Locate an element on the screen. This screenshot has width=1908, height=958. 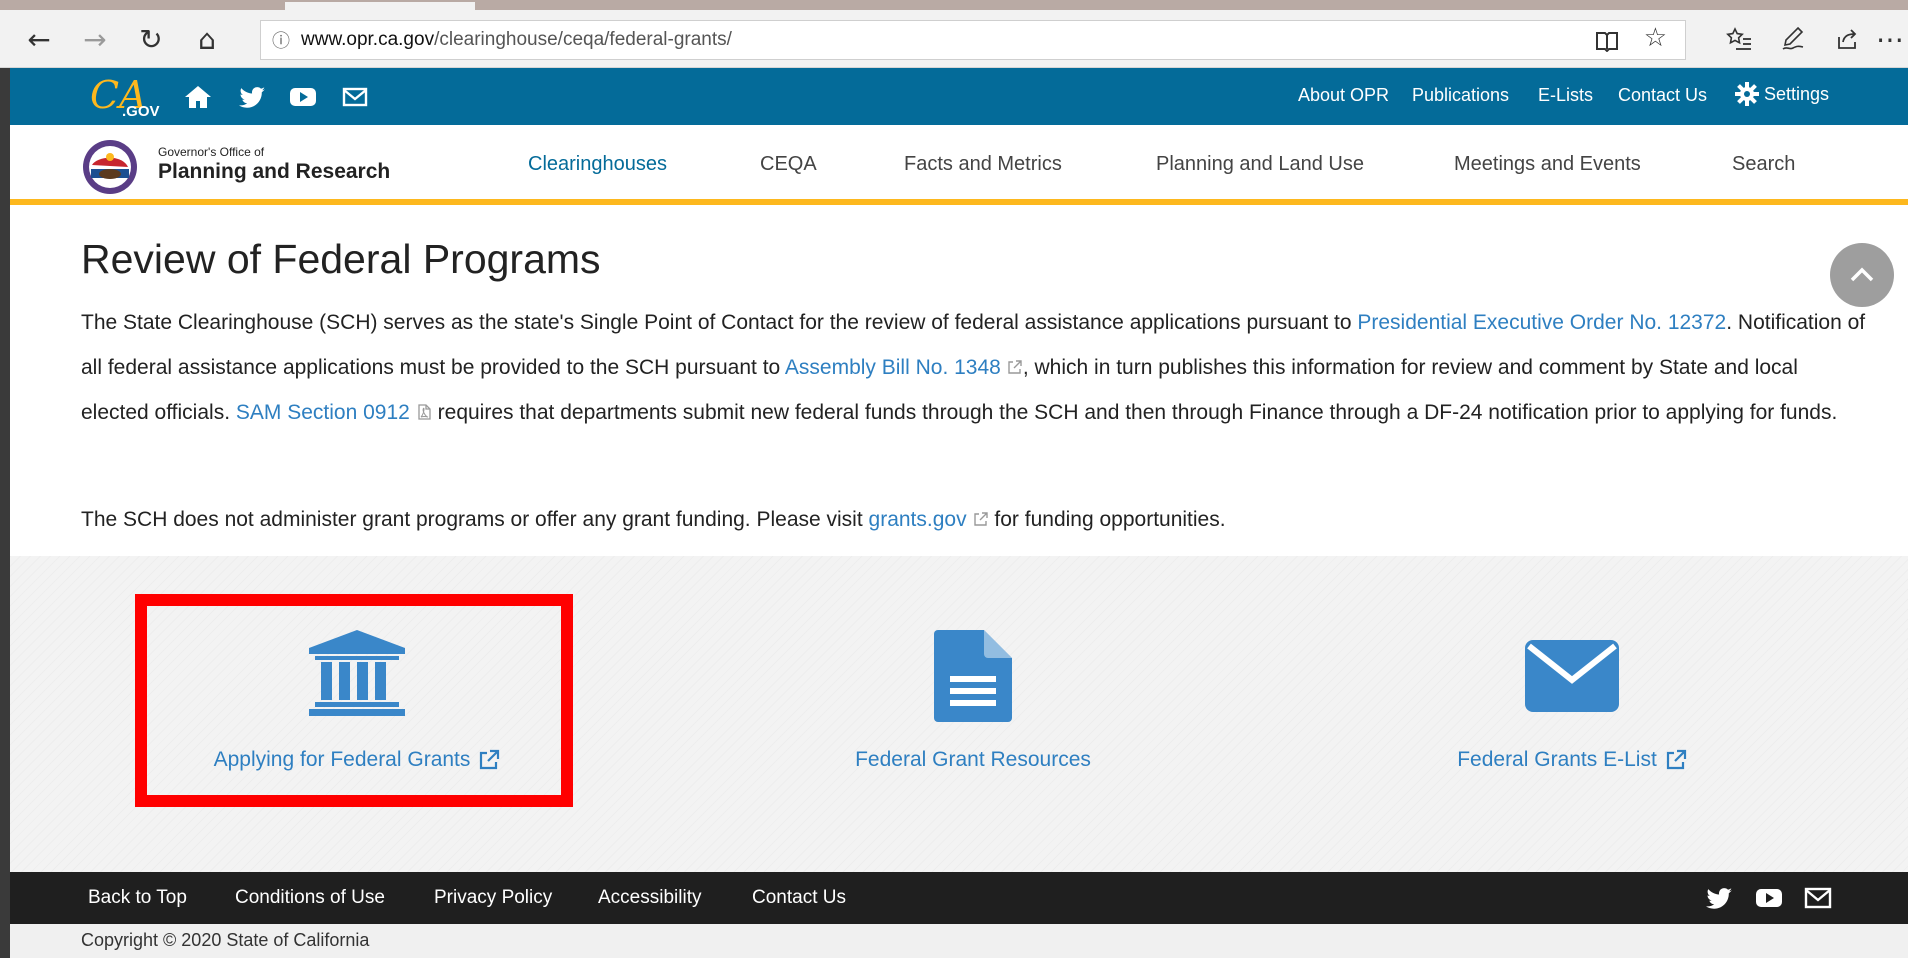
card-label-text: Federal Grant Resources is located at coordinates (973, 759).